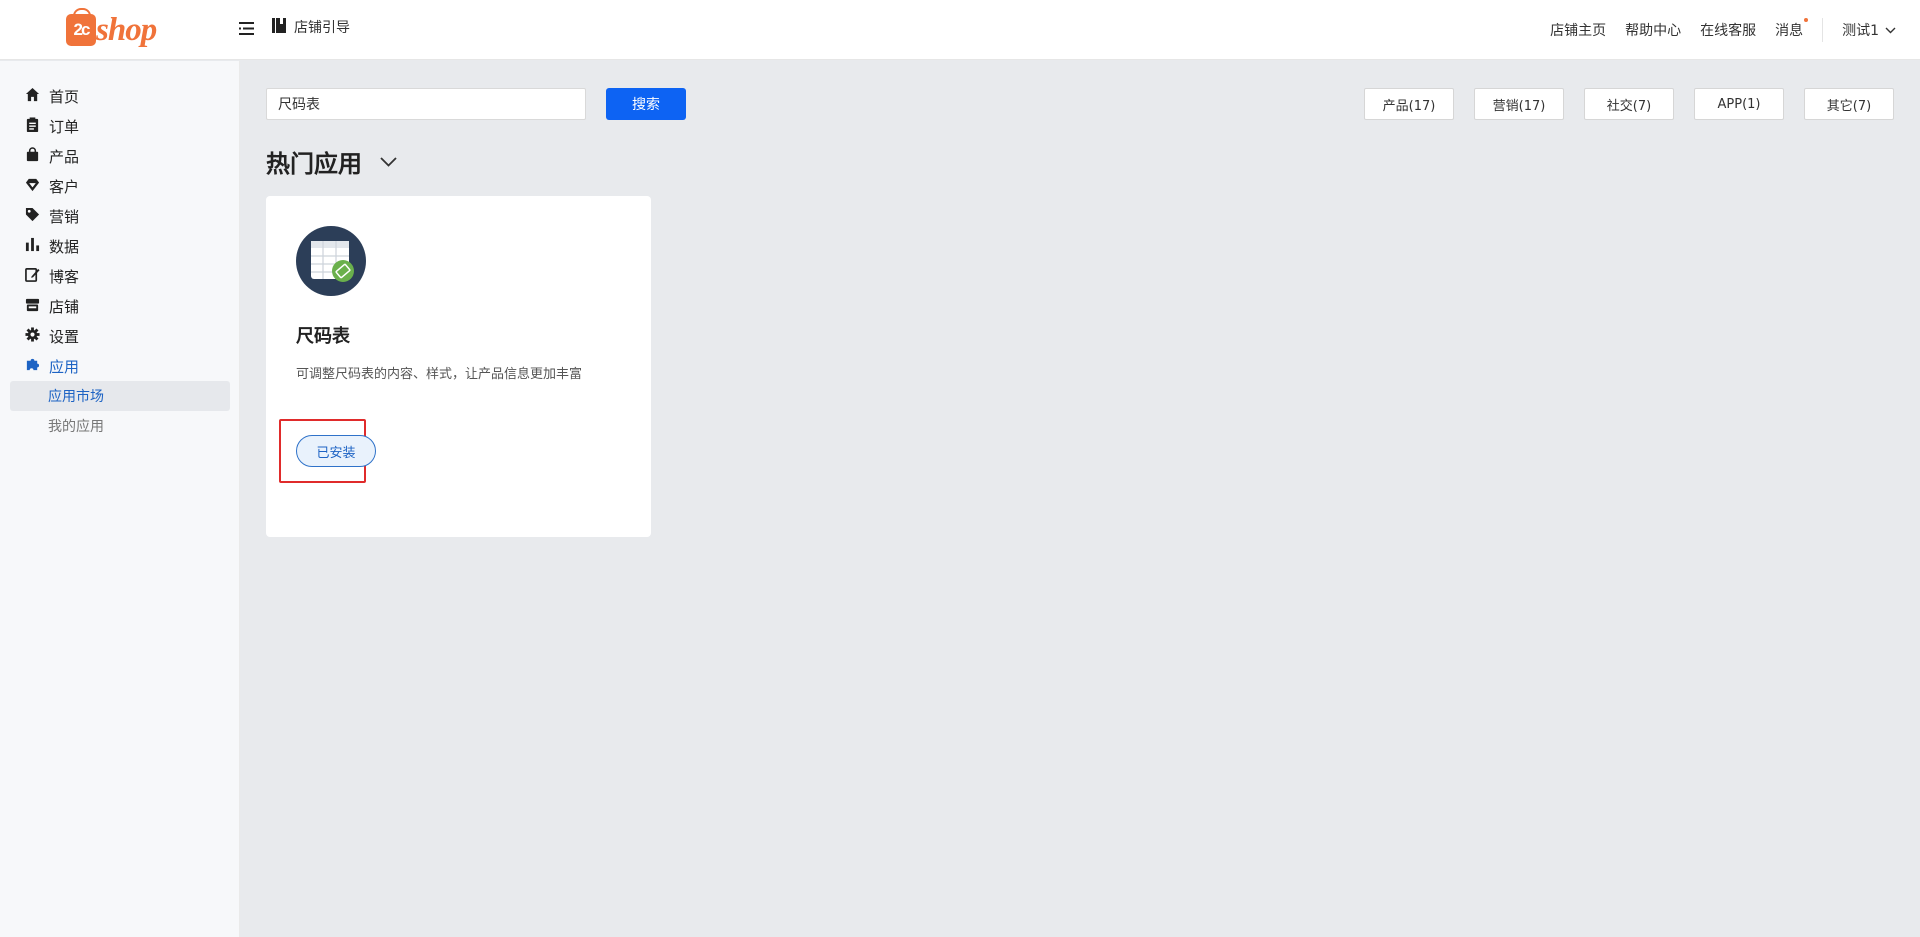 Image resolution: width=1920 pixels, height=937 pixels. I want to click on help-center-link: 帮助中心, so click(1653, 30).